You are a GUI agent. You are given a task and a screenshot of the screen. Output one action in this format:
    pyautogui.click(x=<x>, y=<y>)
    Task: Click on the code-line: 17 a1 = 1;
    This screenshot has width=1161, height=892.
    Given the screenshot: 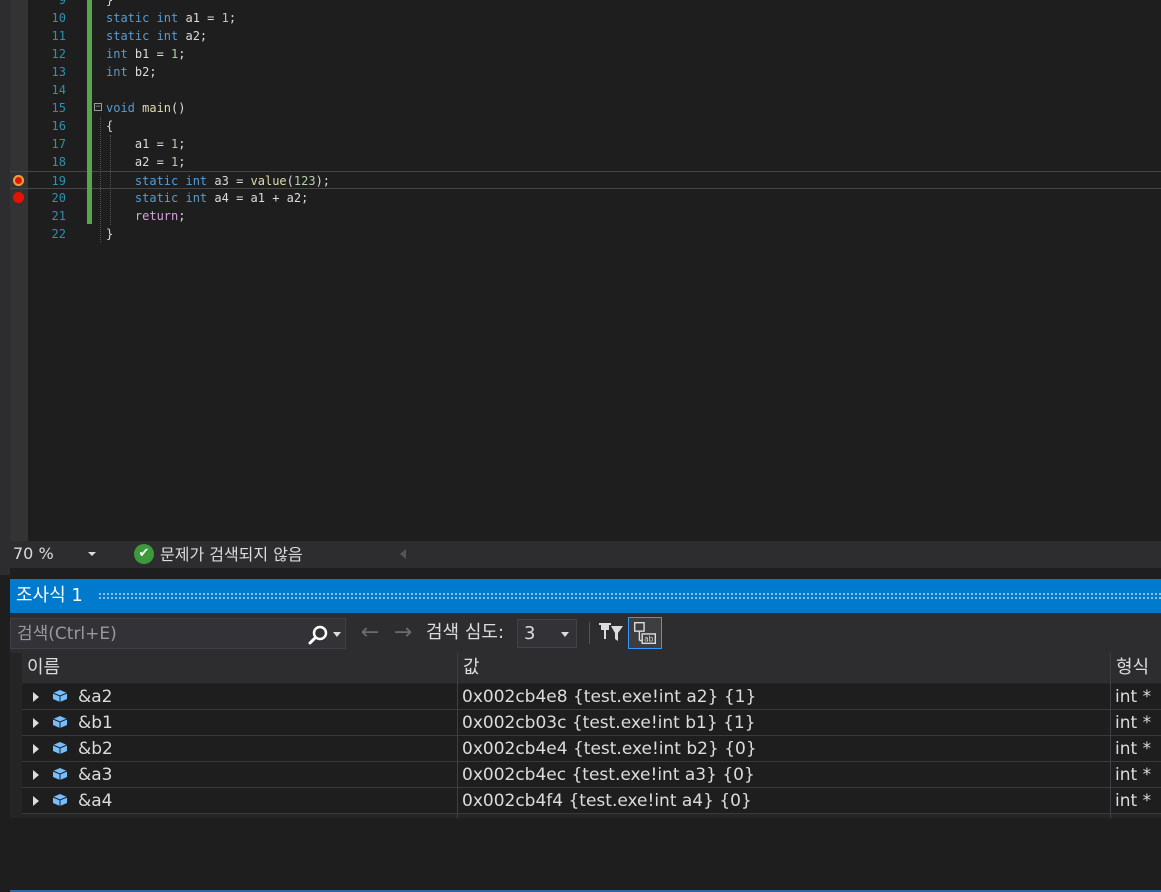 What is the action you would take?
    pyautogui.click(x=580, y=144)
    